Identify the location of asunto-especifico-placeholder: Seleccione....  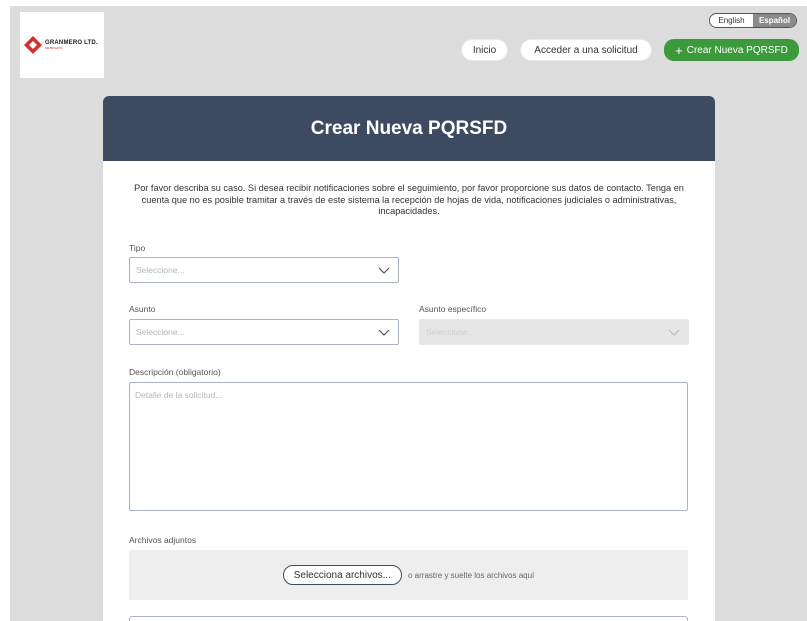
(450, 332).